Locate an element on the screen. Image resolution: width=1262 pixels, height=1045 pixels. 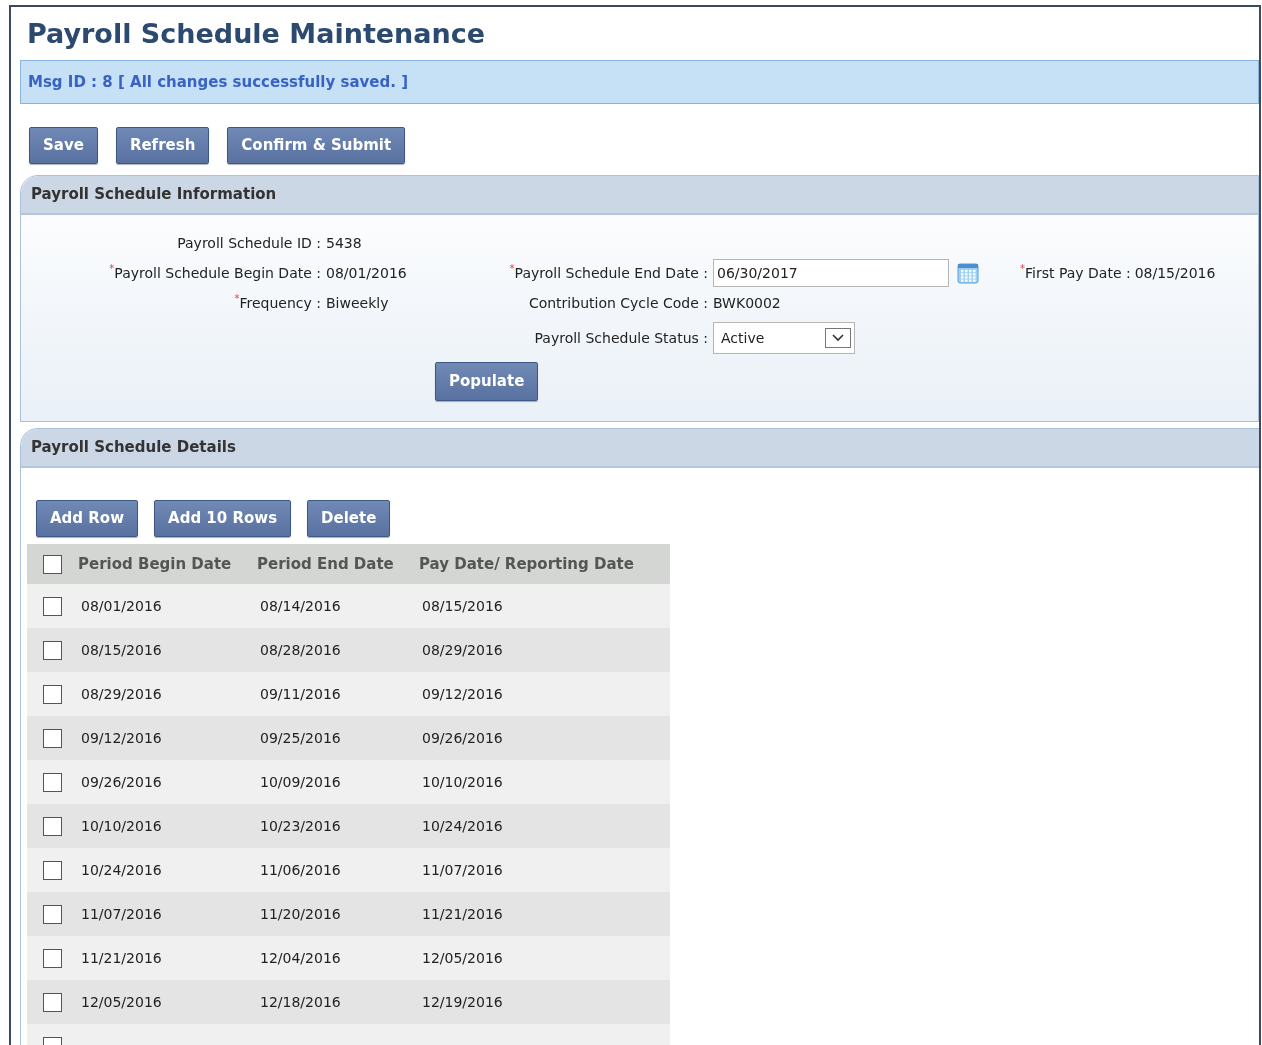
action-button: Populate is located at coordinates (487, 381).